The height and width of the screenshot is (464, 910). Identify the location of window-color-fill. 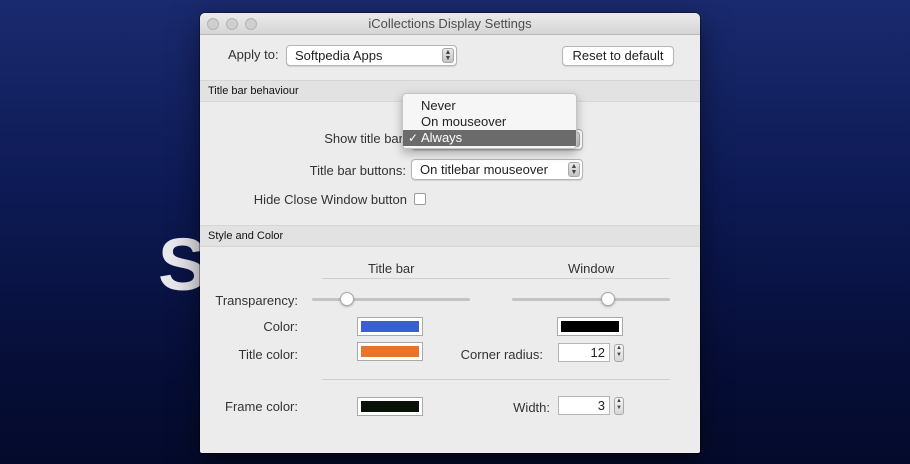
(590, 326).